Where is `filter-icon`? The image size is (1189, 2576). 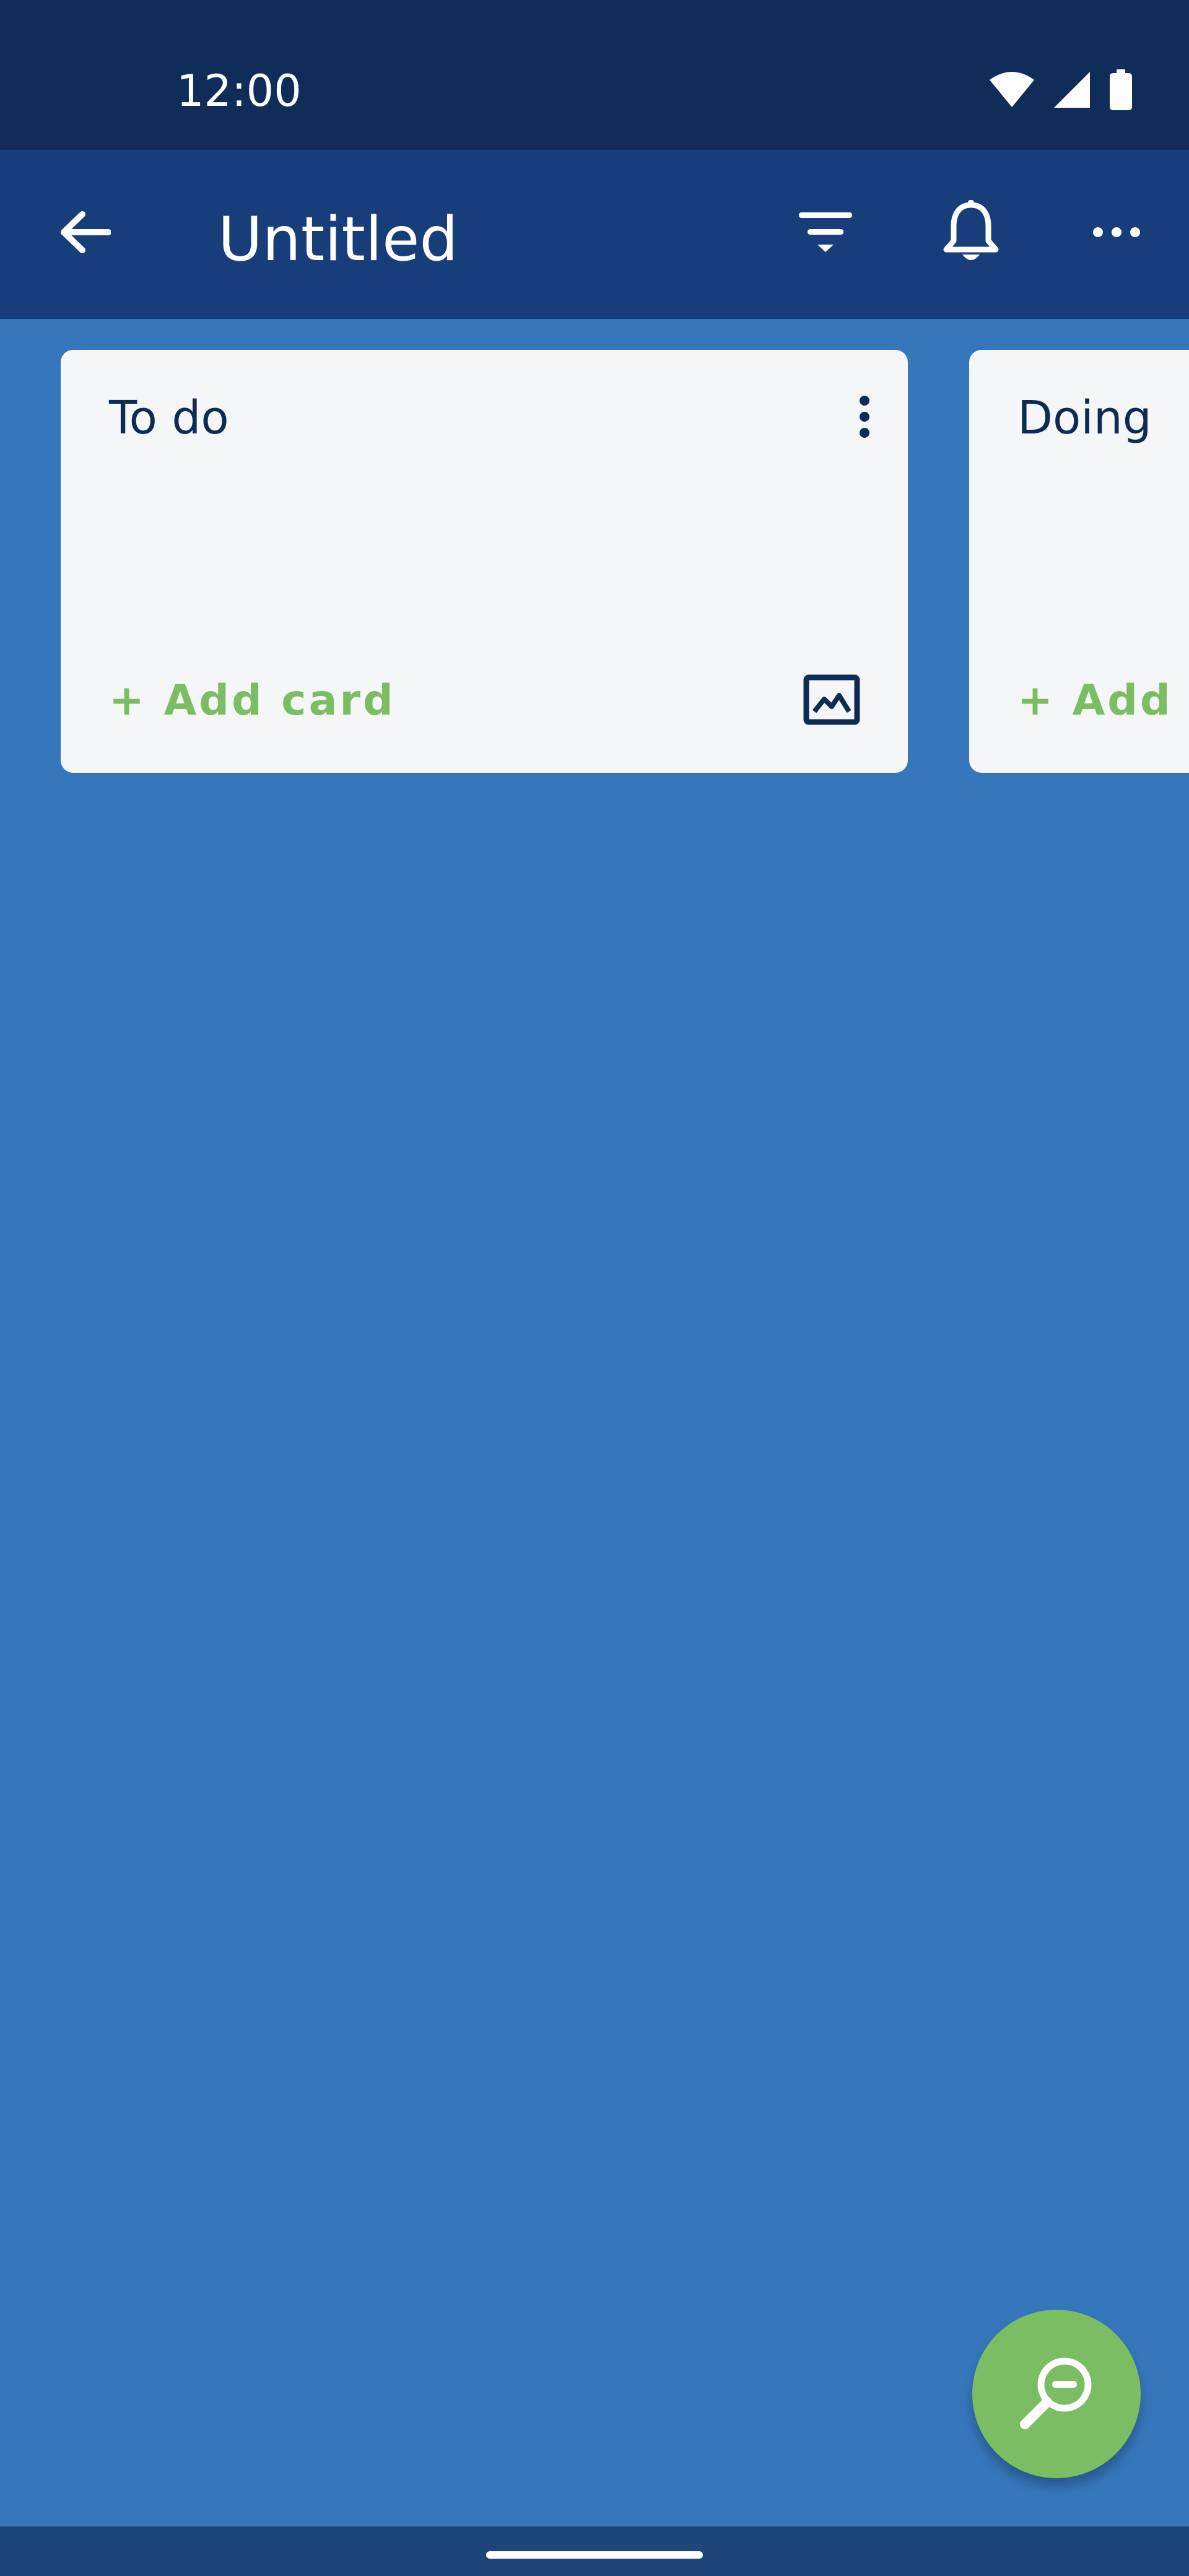 filter-icon is located at coordinates (825, 233).